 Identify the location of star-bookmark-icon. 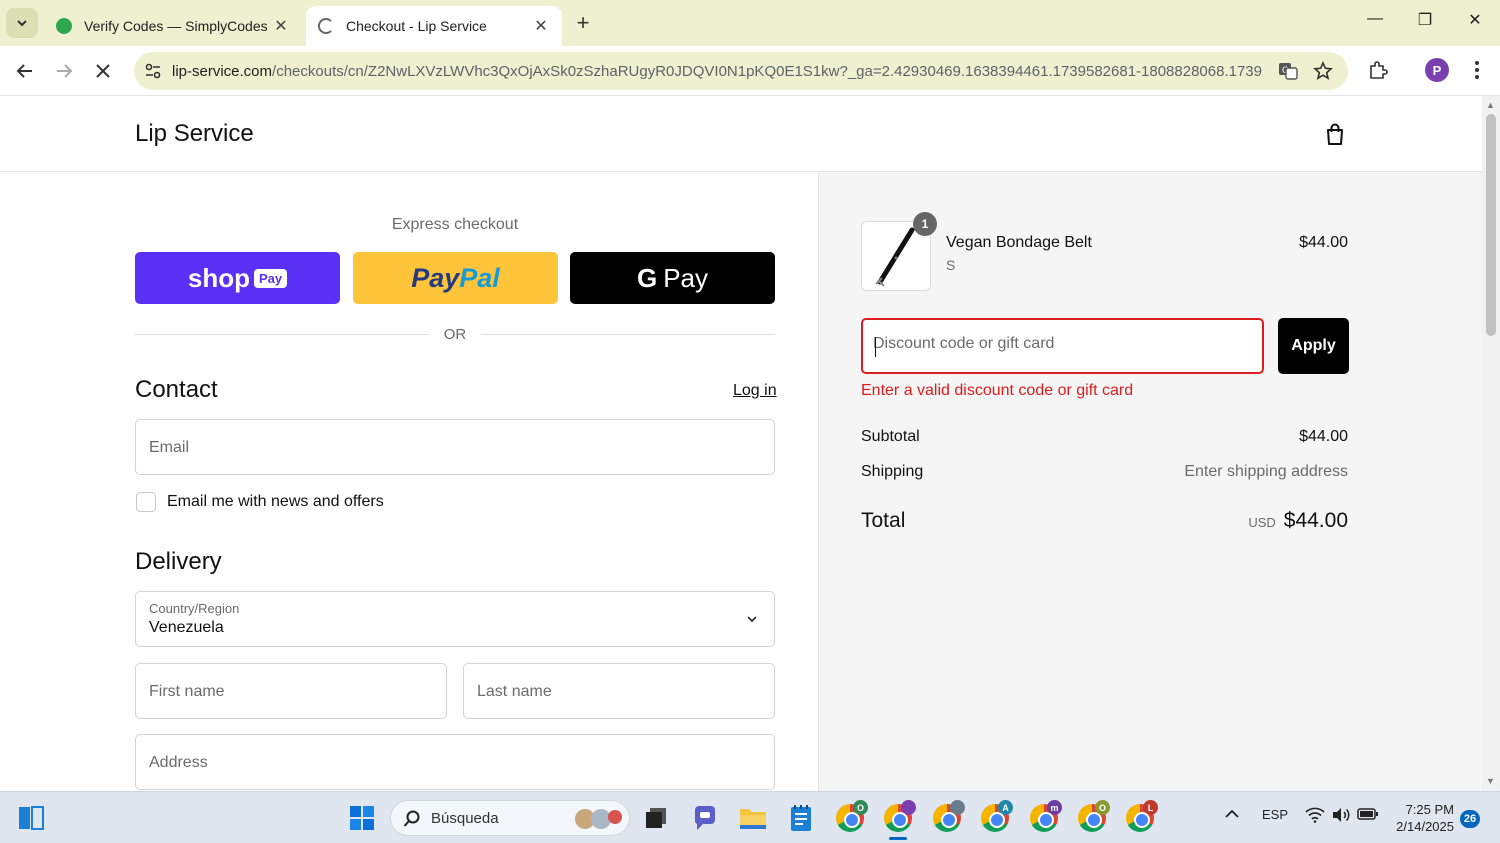
(1323, 71).